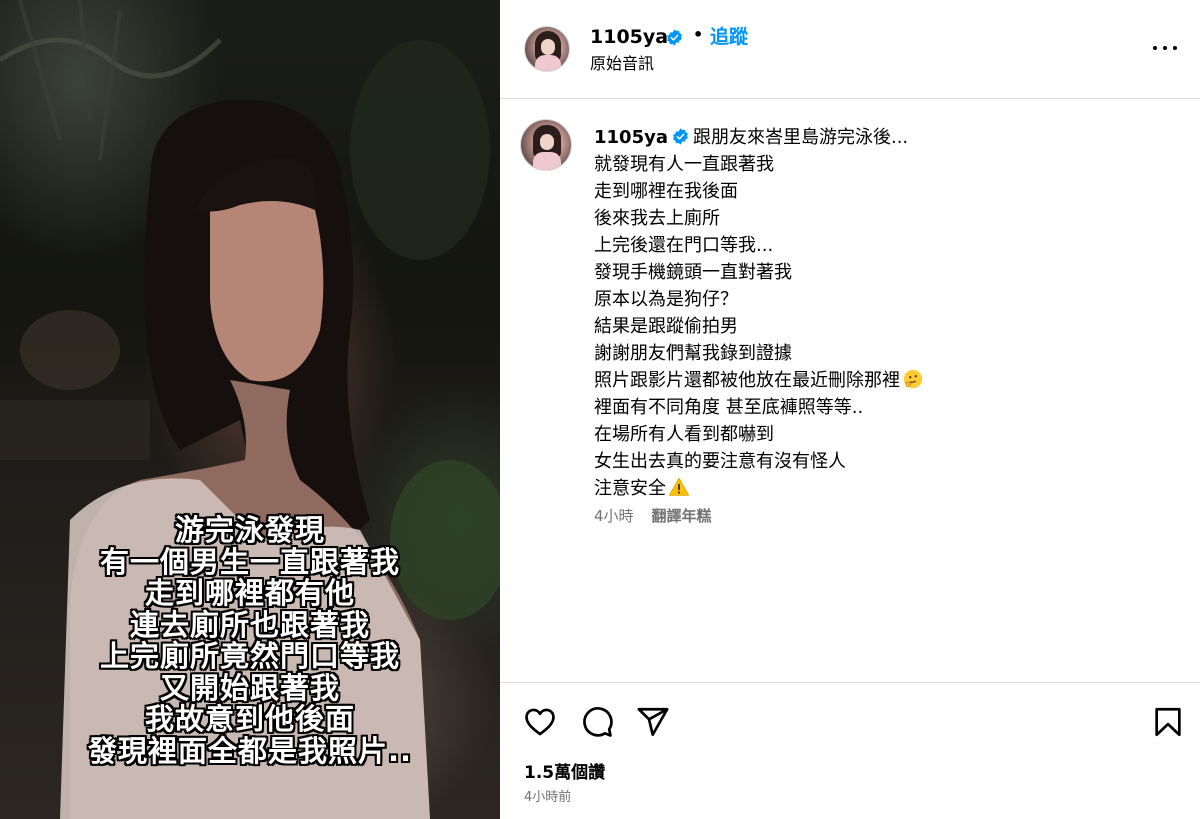  Describe the element at coordinates (547, 798) in the screenshot. I see `post-timestamp: 4小時前` at that location.